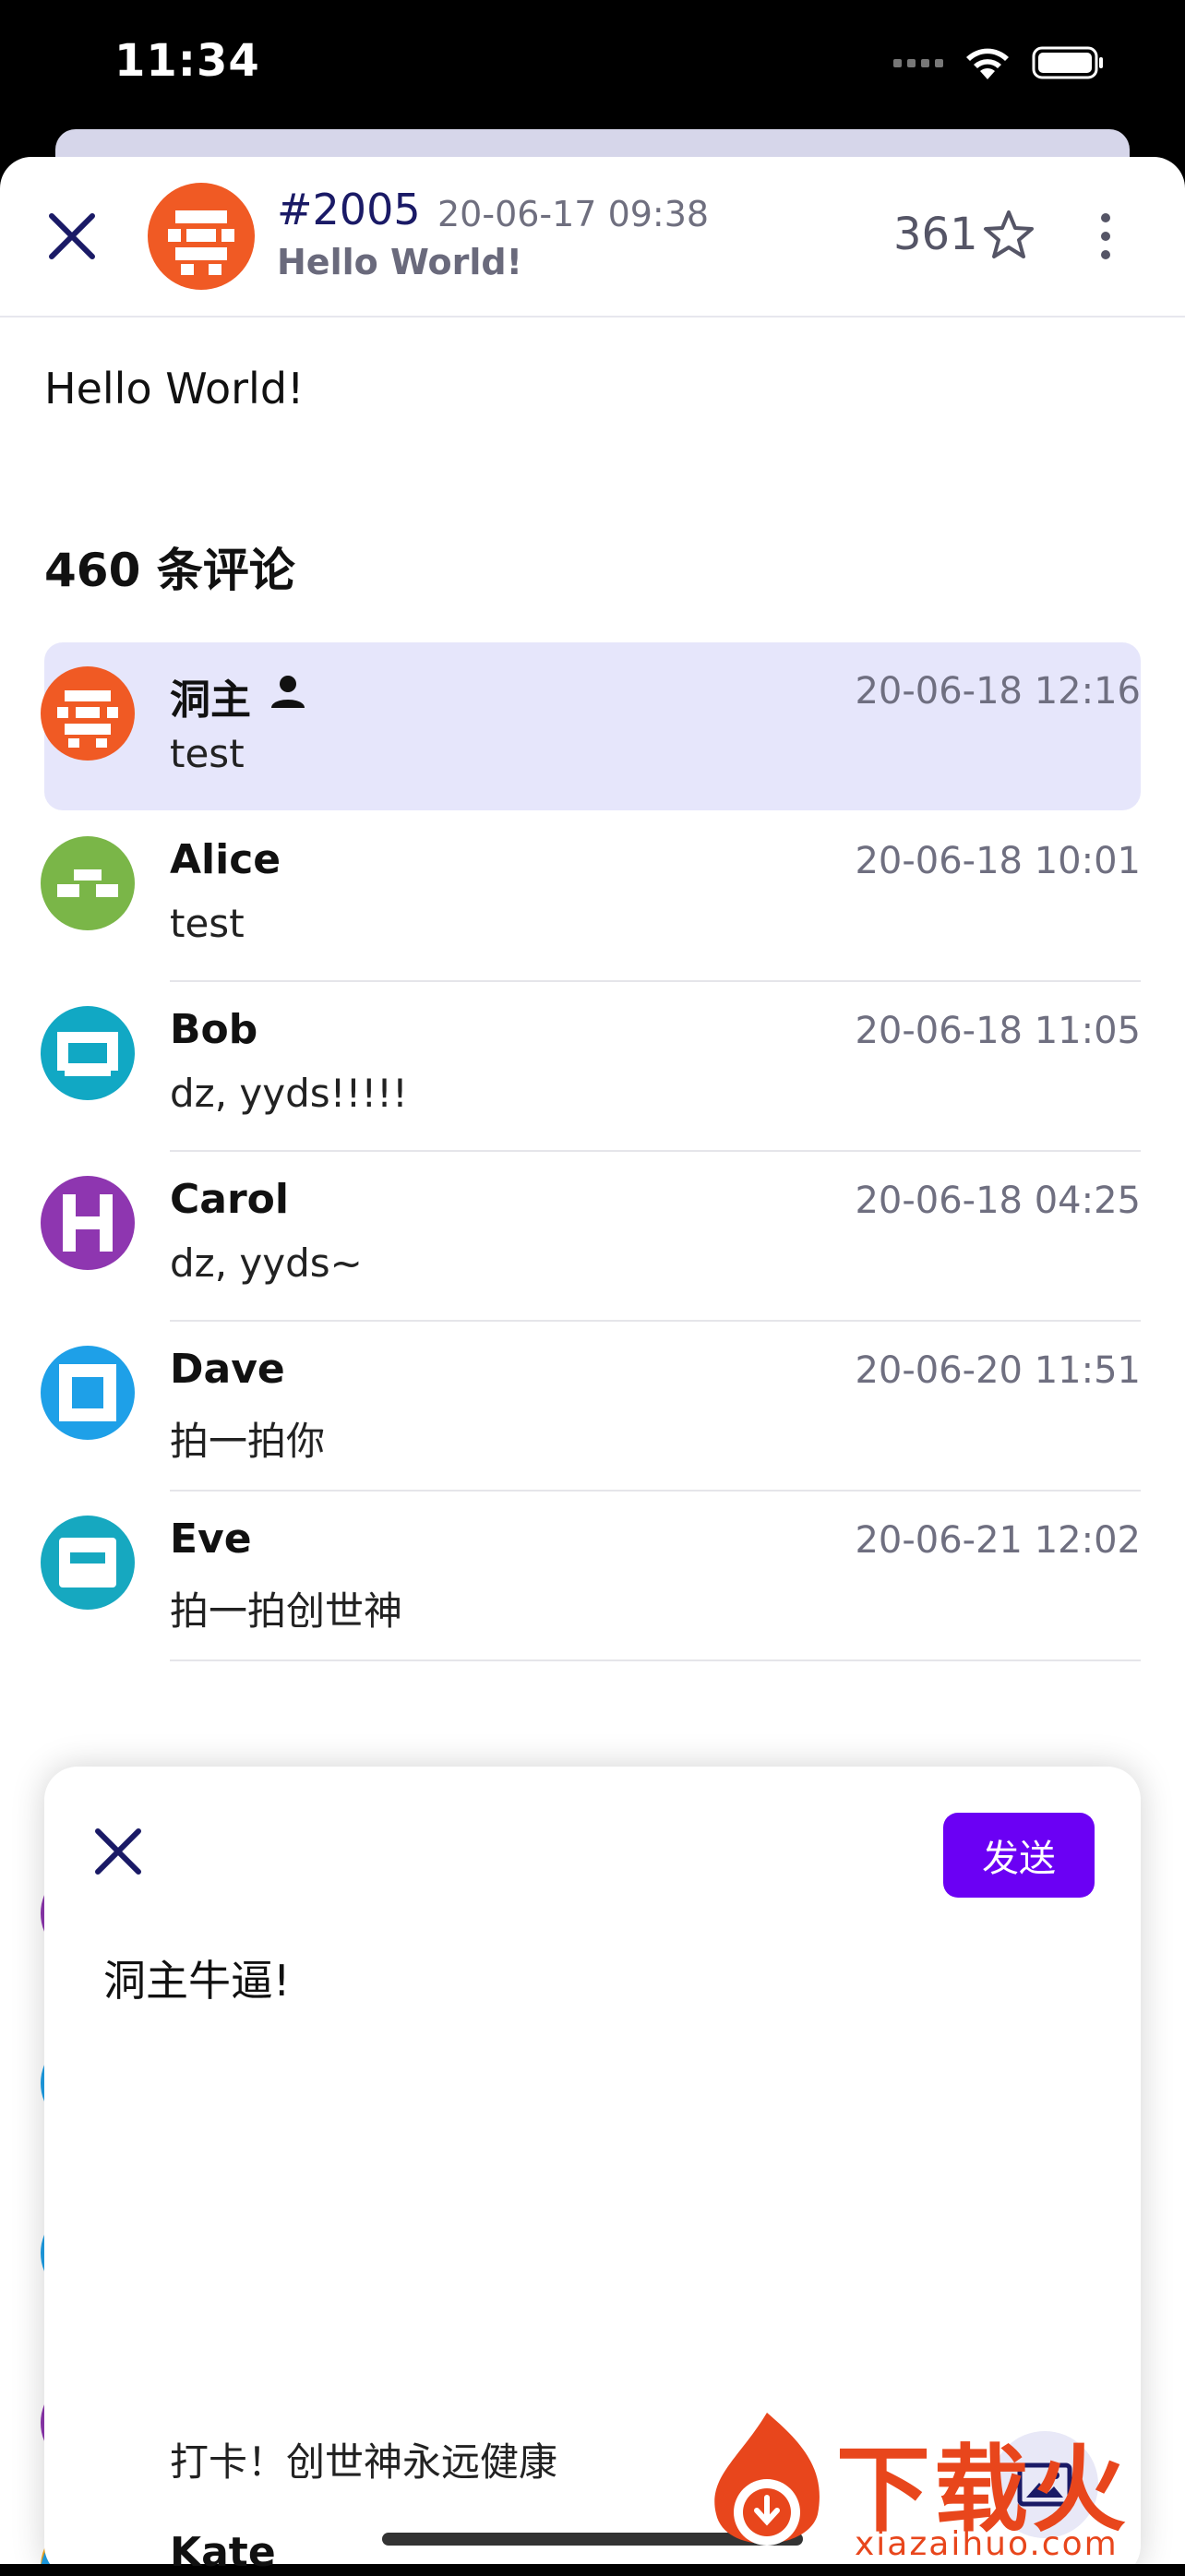 The image size is (1185, 2576). Describe the element at coordinates (592, 727) in the screenshot. I see `comment-item: 洞主 20-06-18 12:16 test` at that location.